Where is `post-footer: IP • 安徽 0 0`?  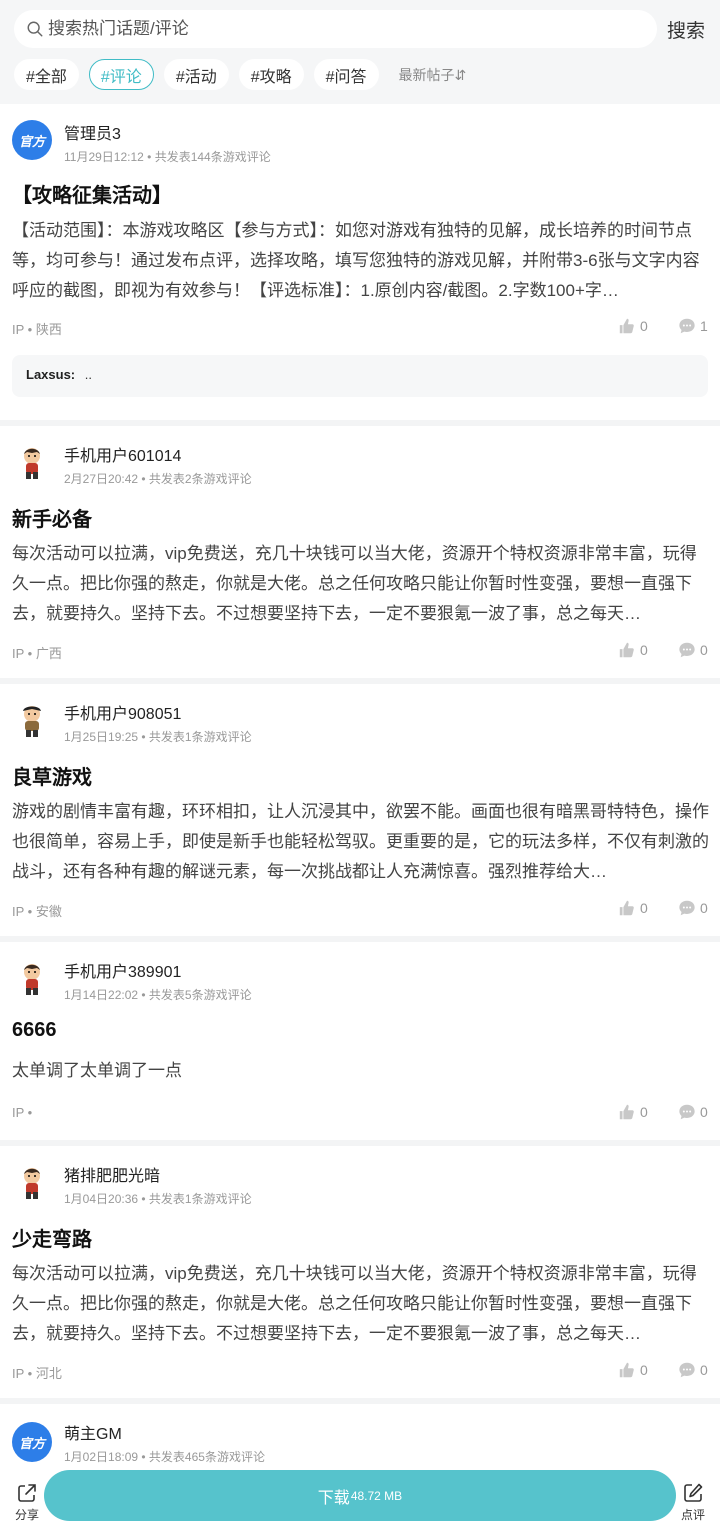
post-footer: IP • 安徽 0 0 is located at coordinates (360, 909).